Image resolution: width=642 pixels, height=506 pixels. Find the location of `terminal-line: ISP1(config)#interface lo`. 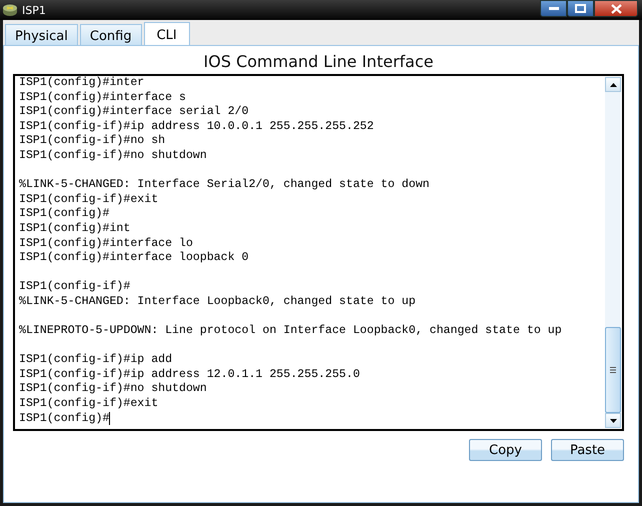

terminal-line: ISP1(config)#interface lo is located at coordinates (106, 244).